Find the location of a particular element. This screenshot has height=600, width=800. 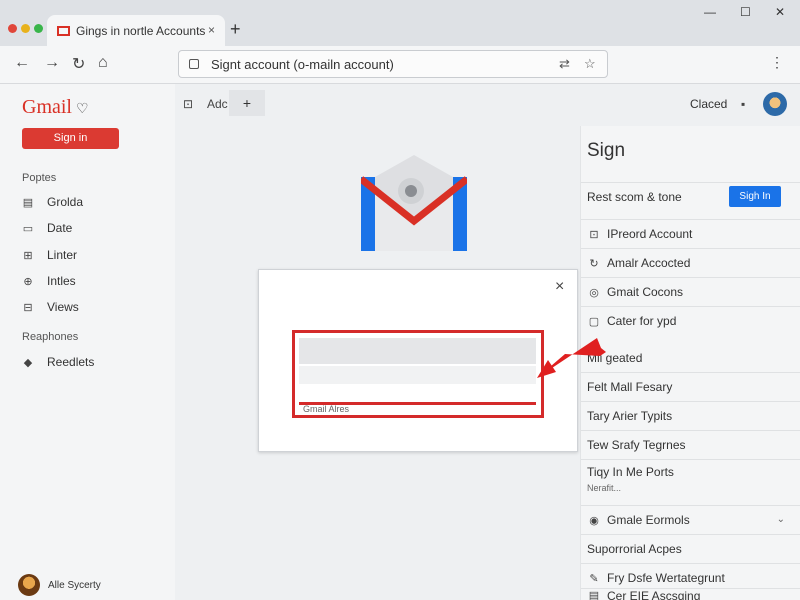

panel-row-label: Tary Arier Typits is located at coordinates (630, 416).